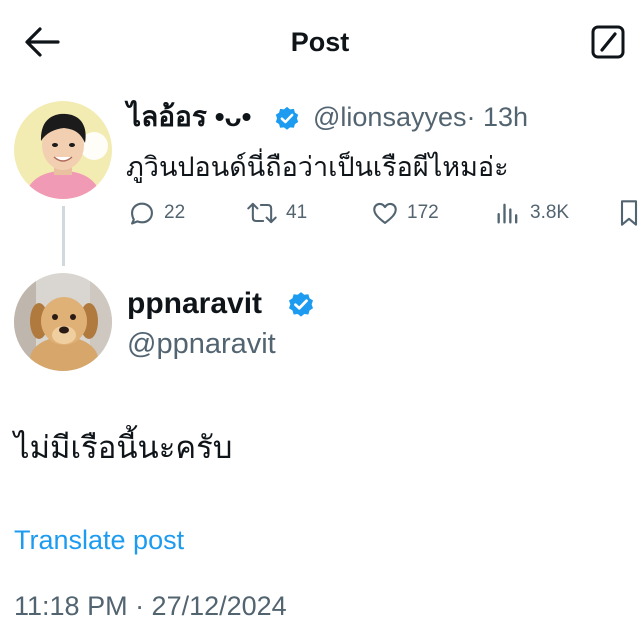 The height and width of the screenshot is (640, 640). Describe the element at coordinates (507, 213) in the screenshot. I see `views-chart-icon` at that location.